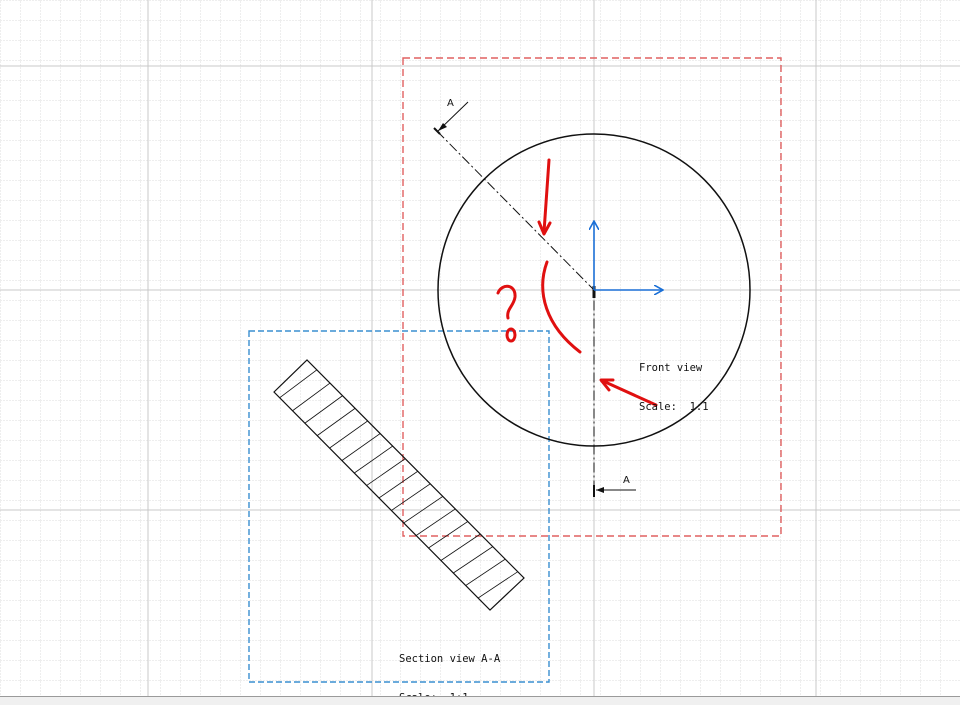 This screenshot has height=718, width=960. What do you see at coordinates (658, 407) in the screenshot?
I see `front-view-scale-label: Scale:` at bounding box center [658, 407].